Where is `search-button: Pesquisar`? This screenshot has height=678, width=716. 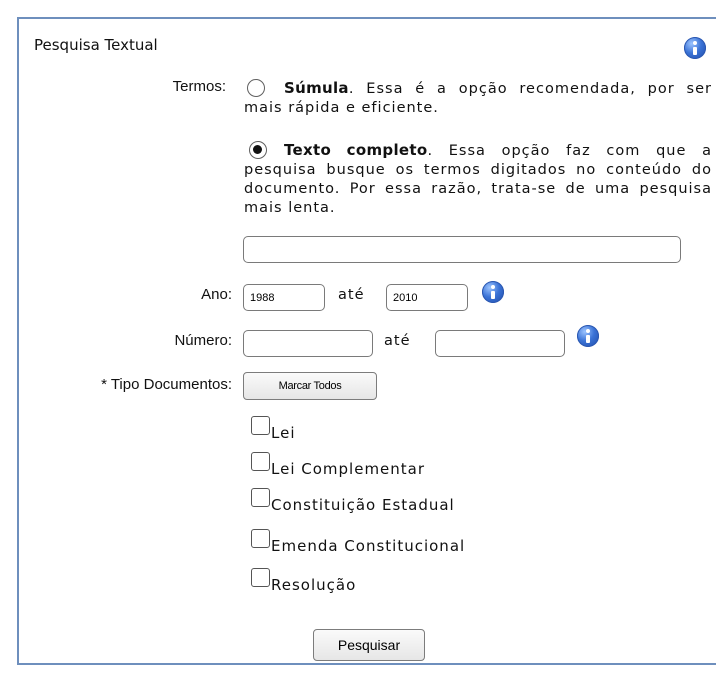 search-button: Pesquisar is located at coordinates (369, 645).